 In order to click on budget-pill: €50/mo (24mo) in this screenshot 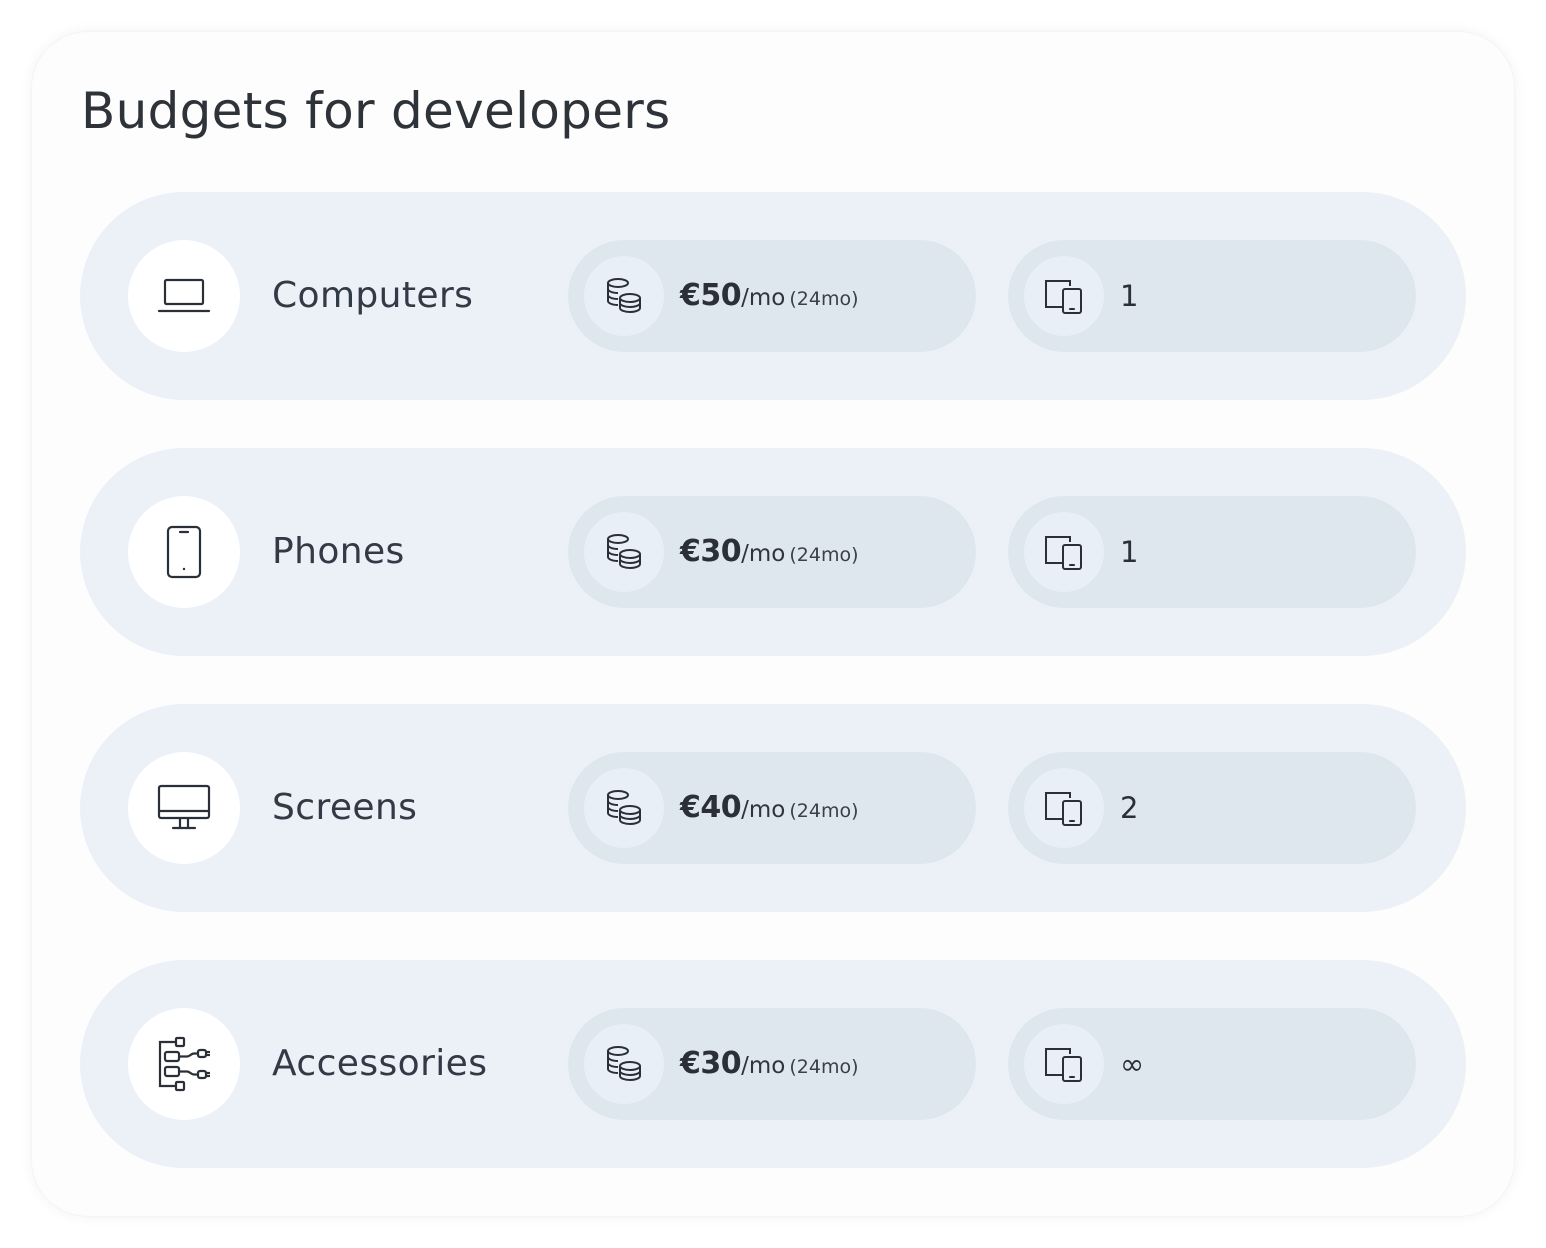, I will do `click(772, 296)`.